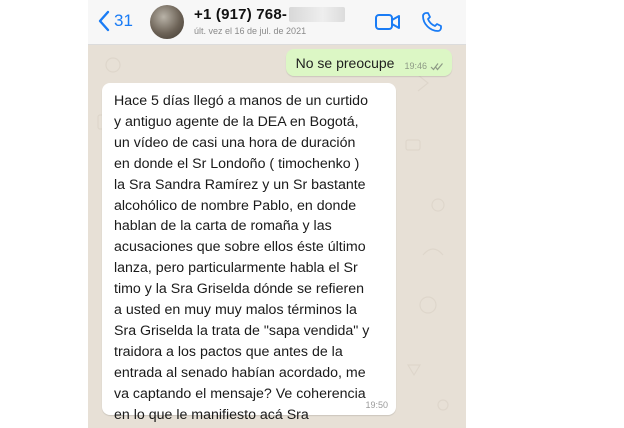  Describe the element at coordinates (345, 63) in the screenshot. I see `outgoing-message-text: No se preocupe` at that location.